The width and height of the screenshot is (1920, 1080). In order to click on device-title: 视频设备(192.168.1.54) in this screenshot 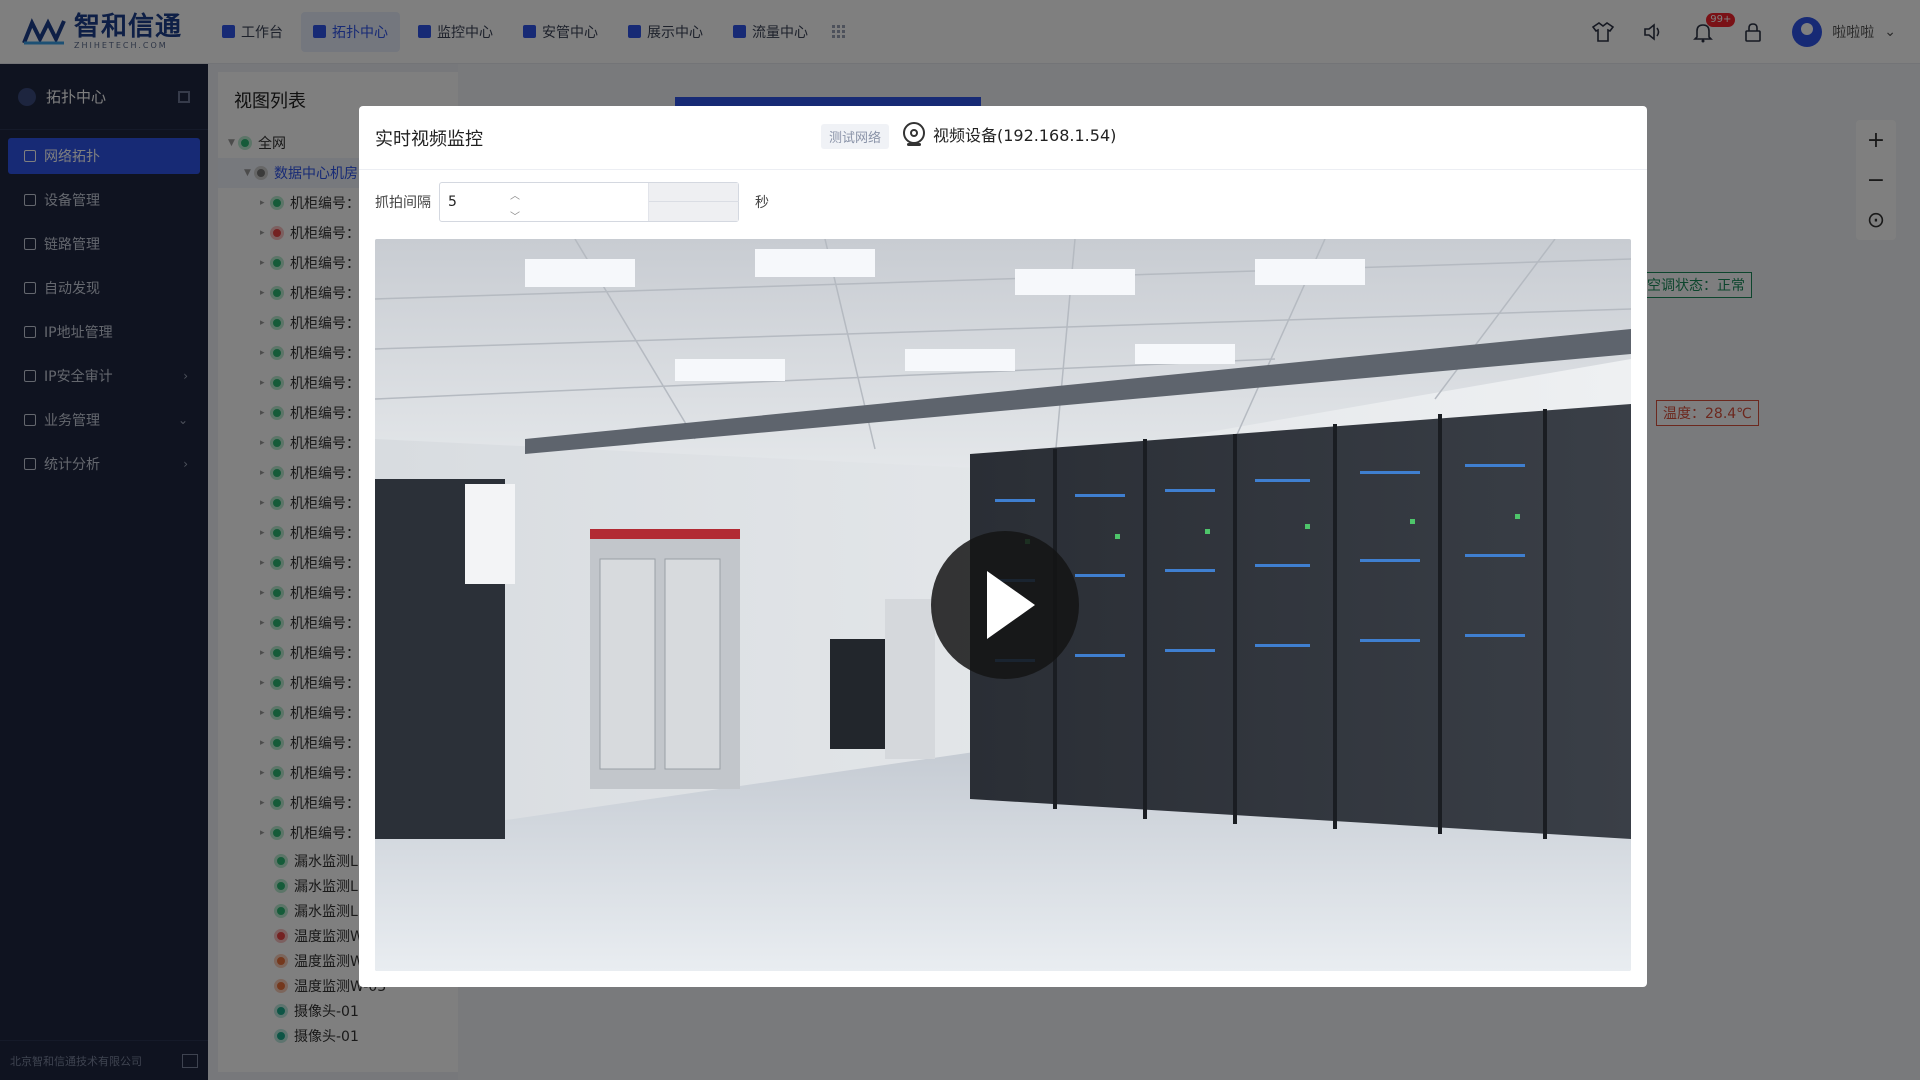, I will do `click(1009, 134)`.